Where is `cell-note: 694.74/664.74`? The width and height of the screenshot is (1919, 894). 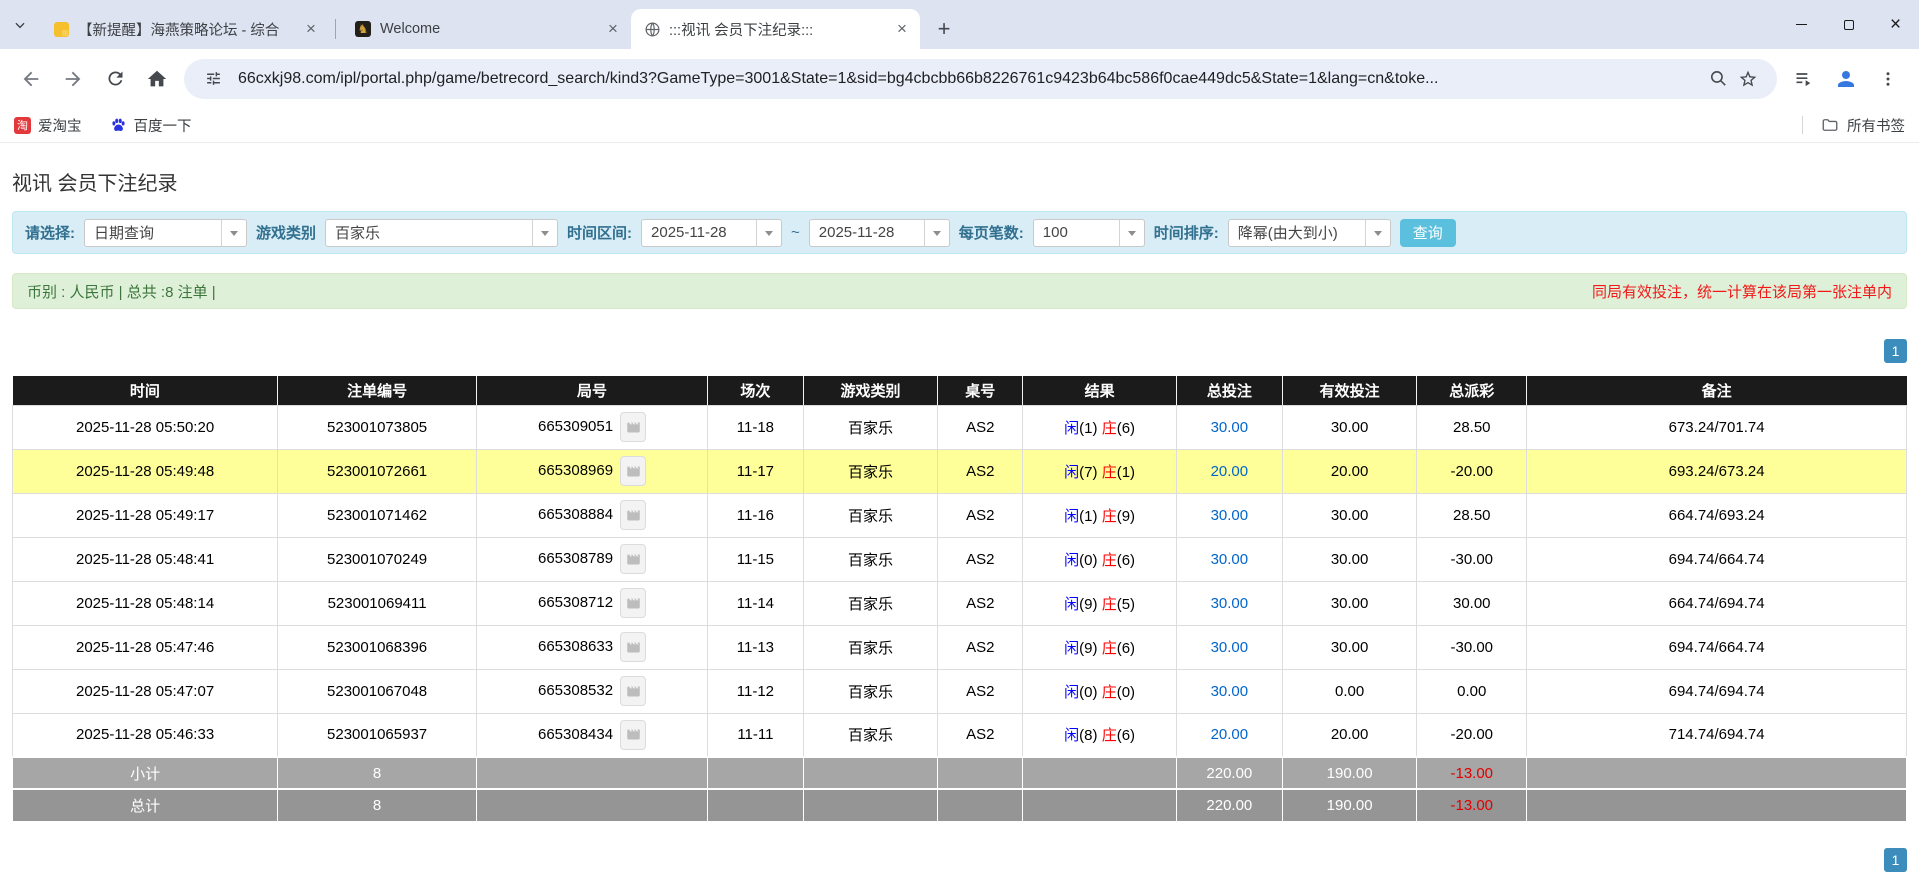 cell-note: 694.74/664.74 is located at coordinates (1716, 559).